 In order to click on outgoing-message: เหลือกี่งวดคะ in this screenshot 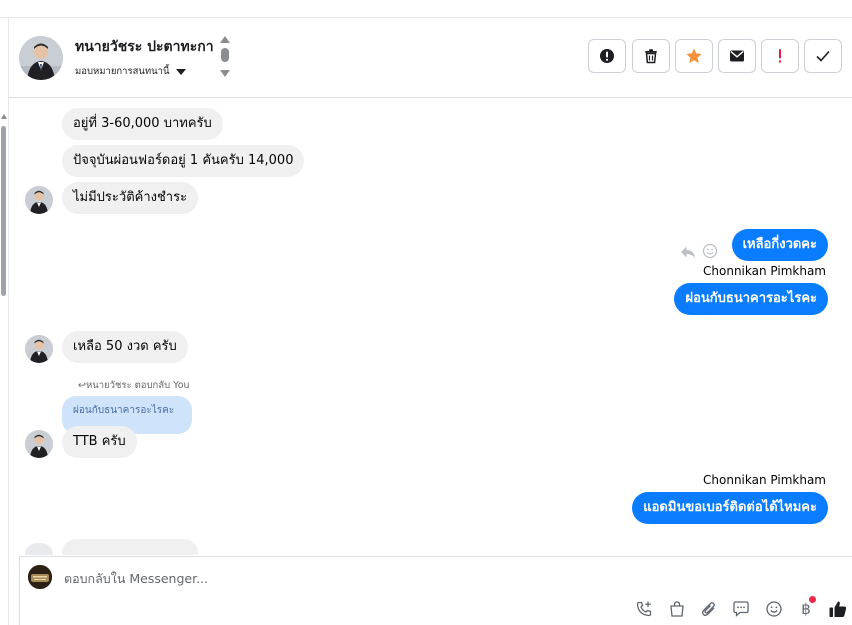, I will do `click(779, 245)`.